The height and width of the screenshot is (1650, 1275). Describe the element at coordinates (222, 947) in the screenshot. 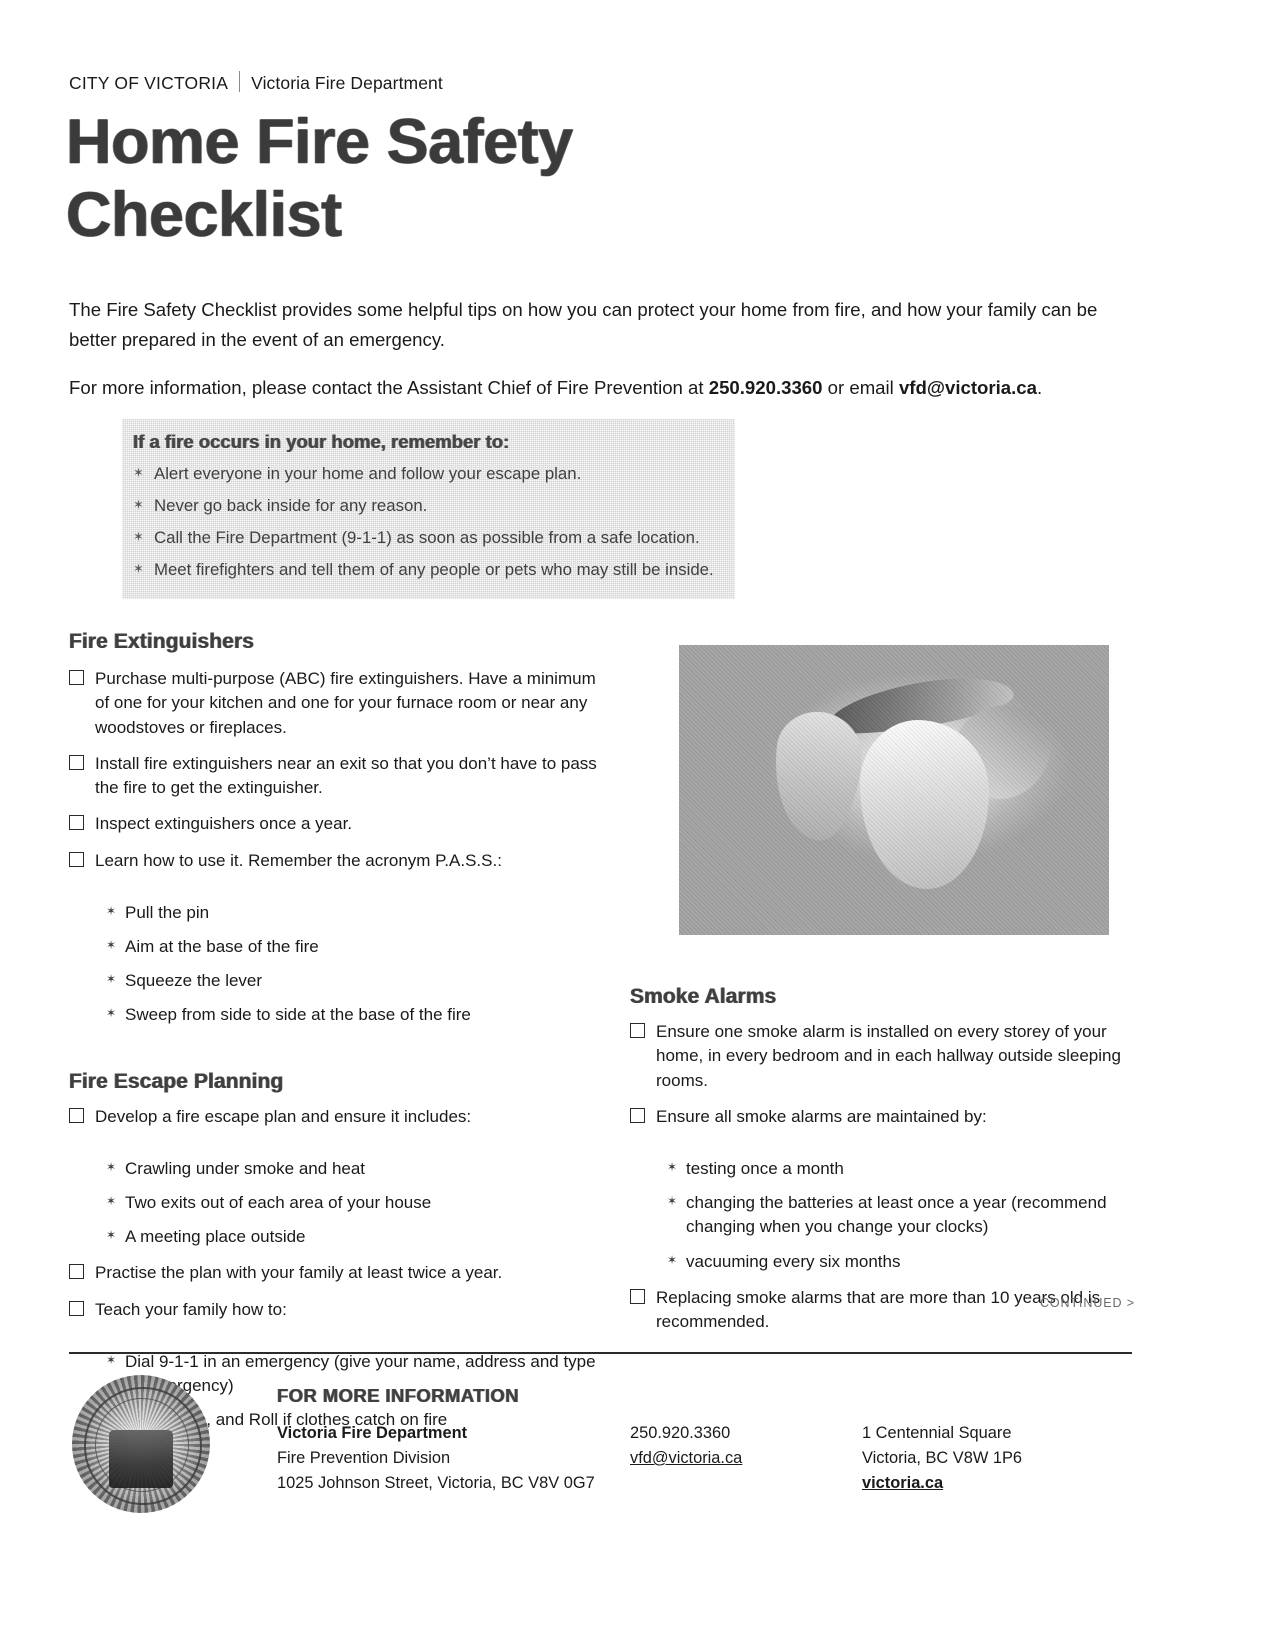

I see `list-item-text: Aim at the base of the fire` at that location.